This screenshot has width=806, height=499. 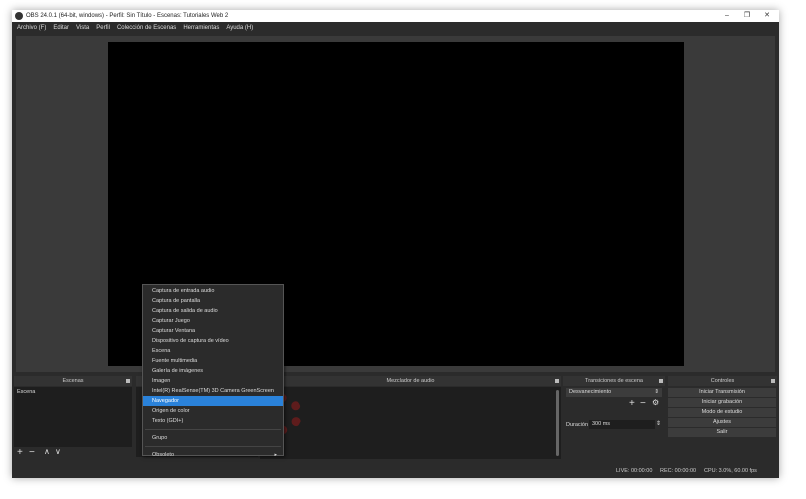 I want to click on transitions-title: Transiciones de escena, so click(x=614, y=381).